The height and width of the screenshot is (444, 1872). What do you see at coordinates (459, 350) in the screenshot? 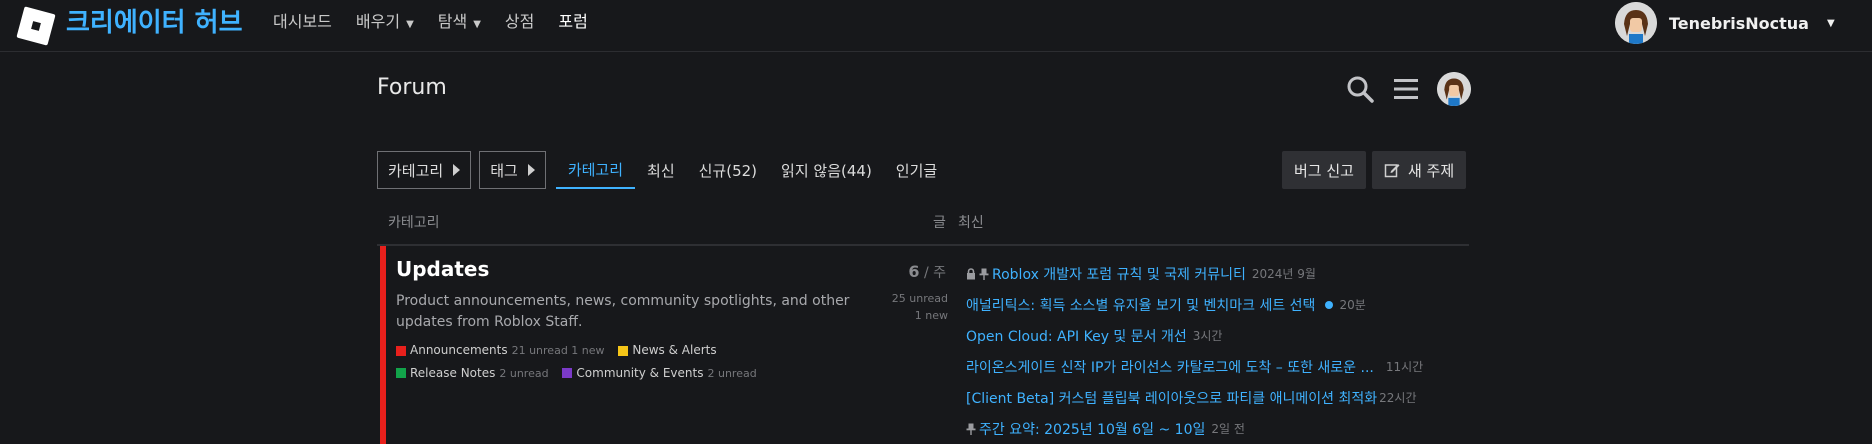
I see `subcategory-name: Announcements` at bounding box center [459, 350].